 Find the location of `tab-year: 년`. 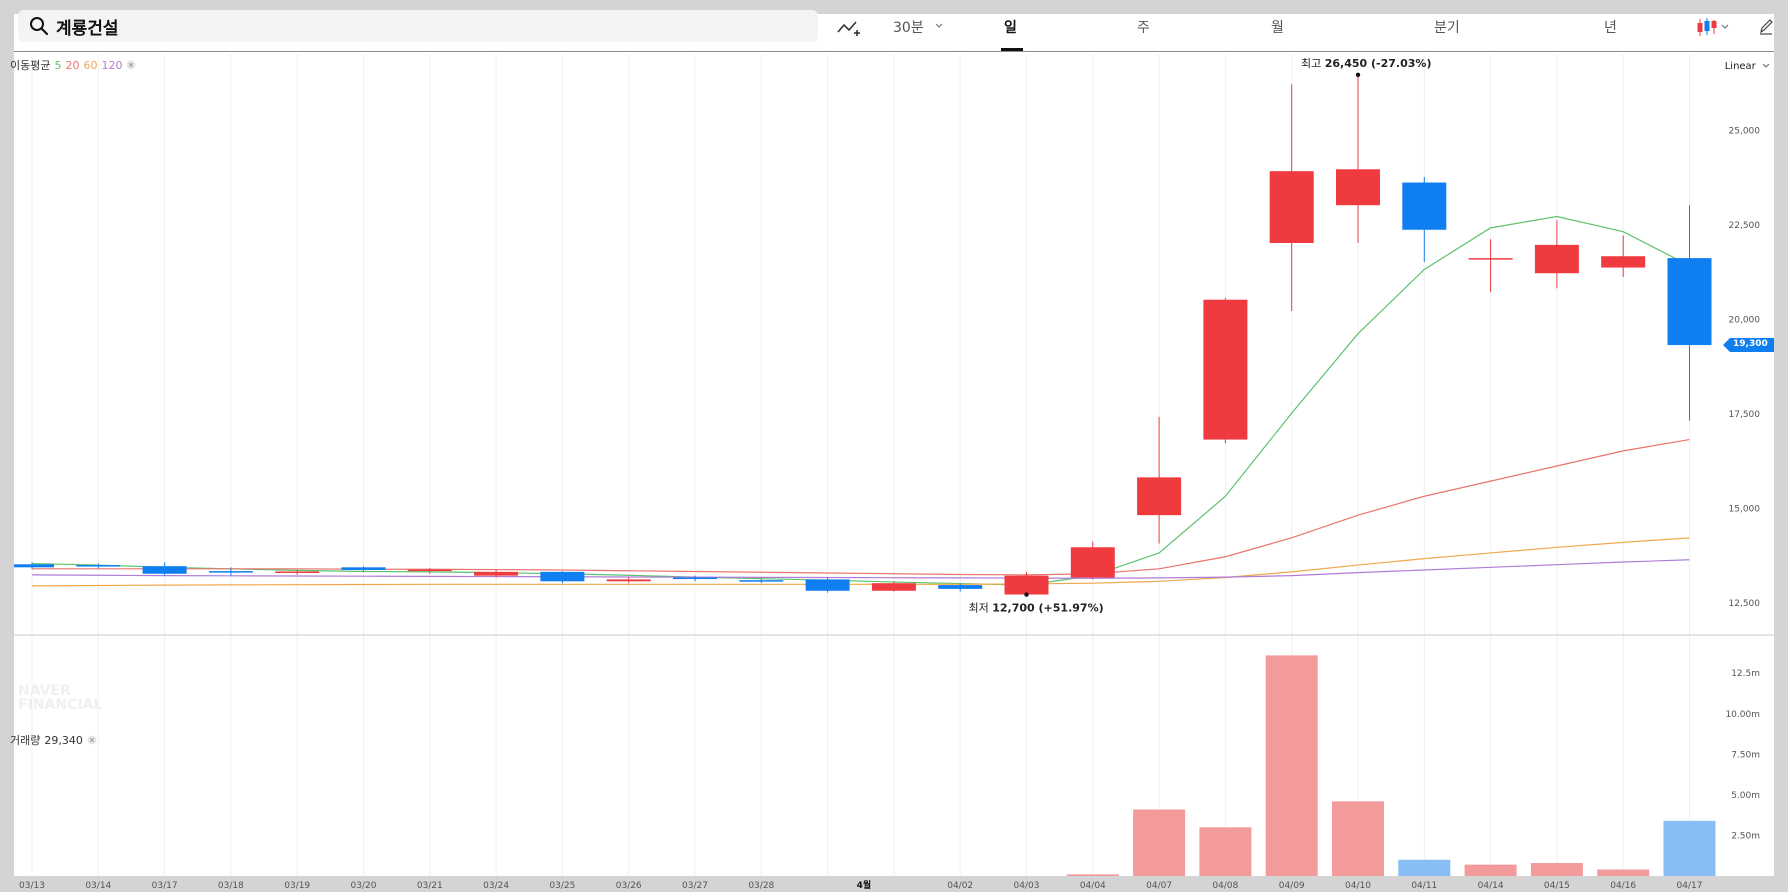

tab-year: 년 is located at coordinates (1610, 27).